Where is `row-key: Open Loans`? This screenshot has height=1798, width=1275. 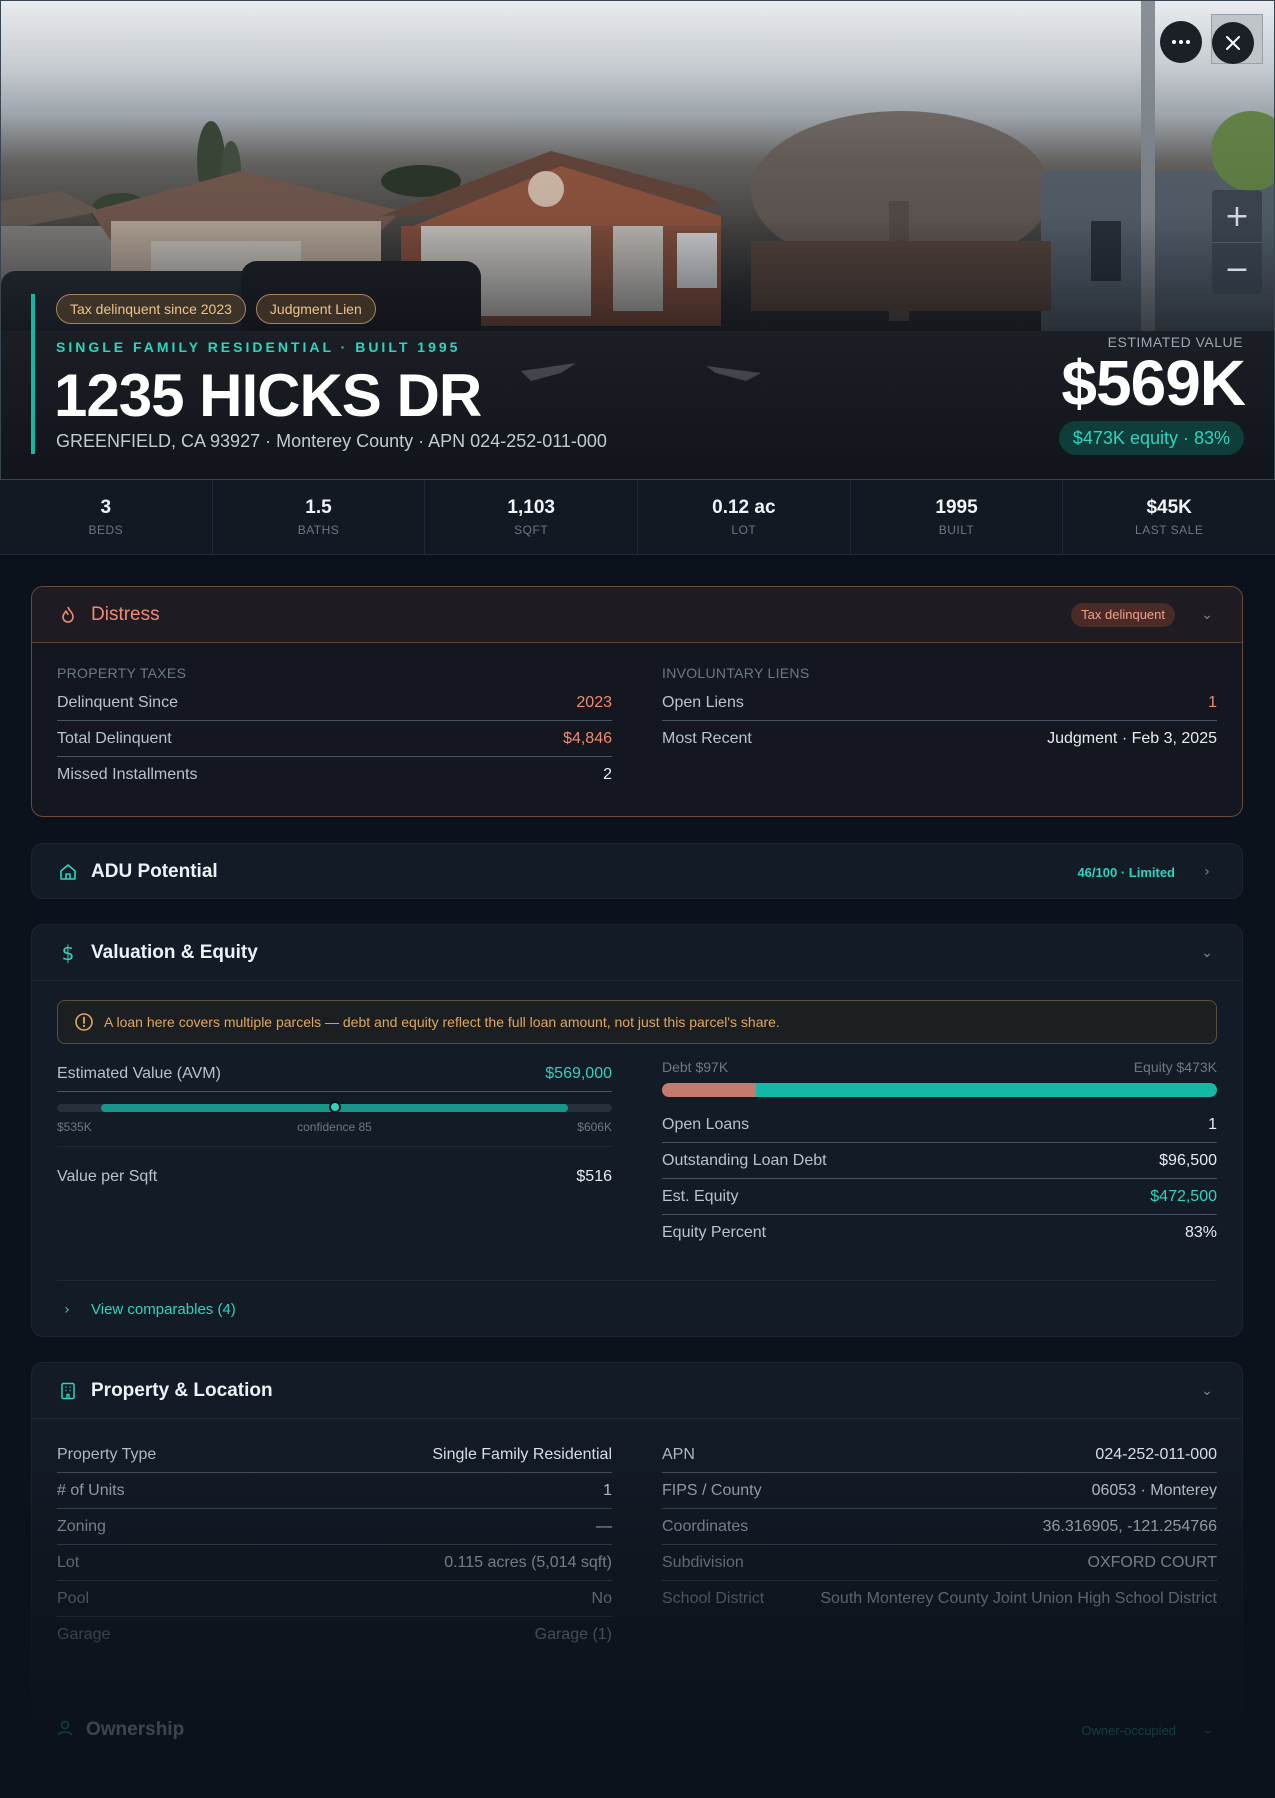
row-key: Open Loans is located at coordinates (706, 1124).